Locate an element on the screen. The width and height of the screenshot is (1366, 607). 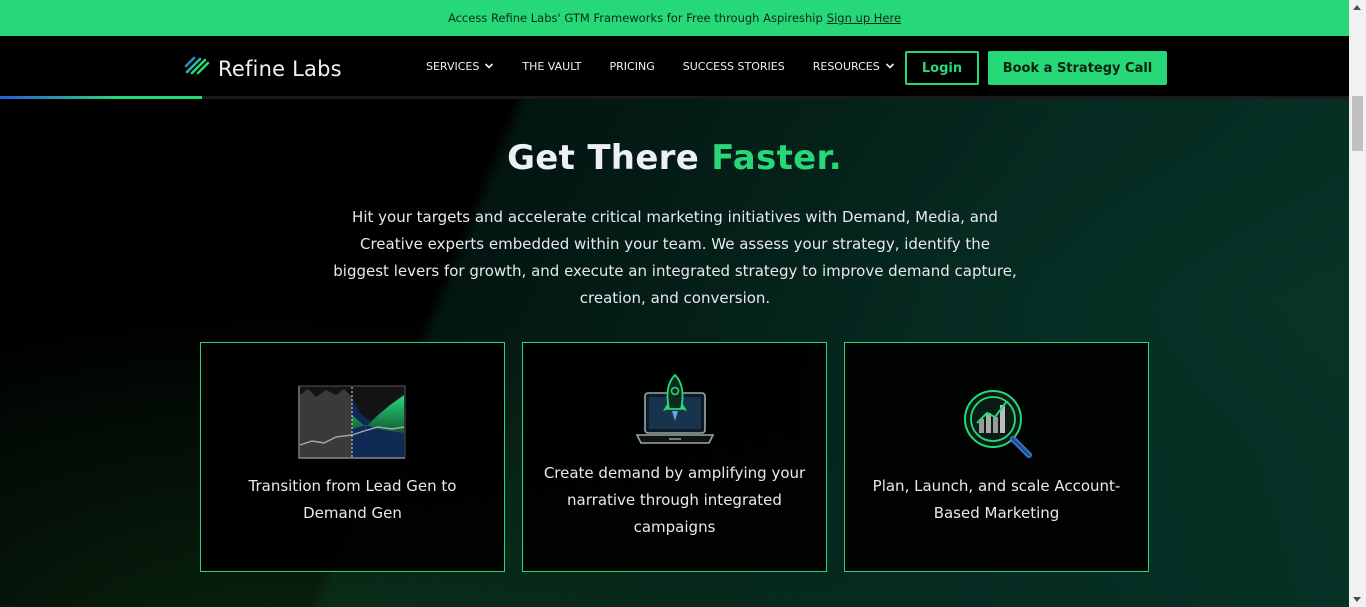
announcement-signup-link: Sign up Here is located at coordinates (864, 18).